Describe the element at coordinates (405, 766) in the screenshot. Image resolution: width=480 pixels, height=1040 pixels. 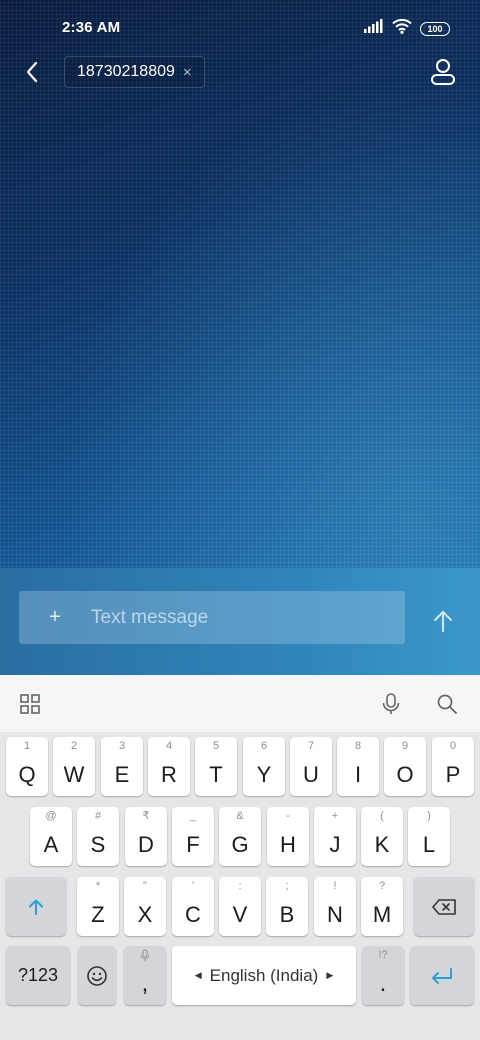
I see `key-o: 9O` at that location.